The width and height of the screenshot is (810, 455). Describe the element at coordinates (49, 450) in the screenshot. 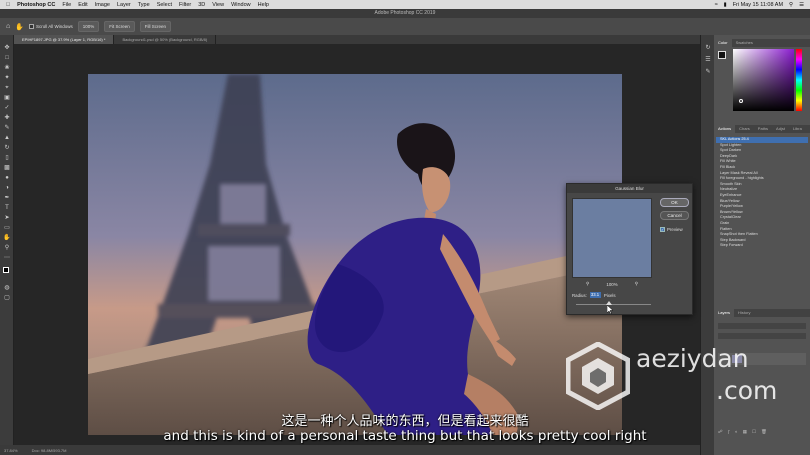

I see `status-doc-size: Doc: 98.8M/593.7M` at that location.